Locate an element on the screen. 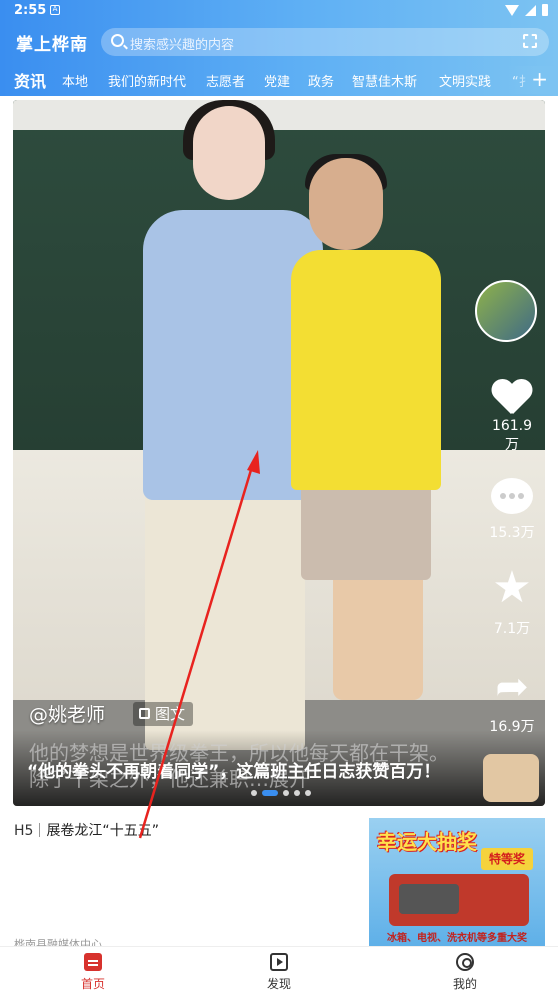 The image size is (558, 992). annotation-arrow is located at coordinates (199, 644).